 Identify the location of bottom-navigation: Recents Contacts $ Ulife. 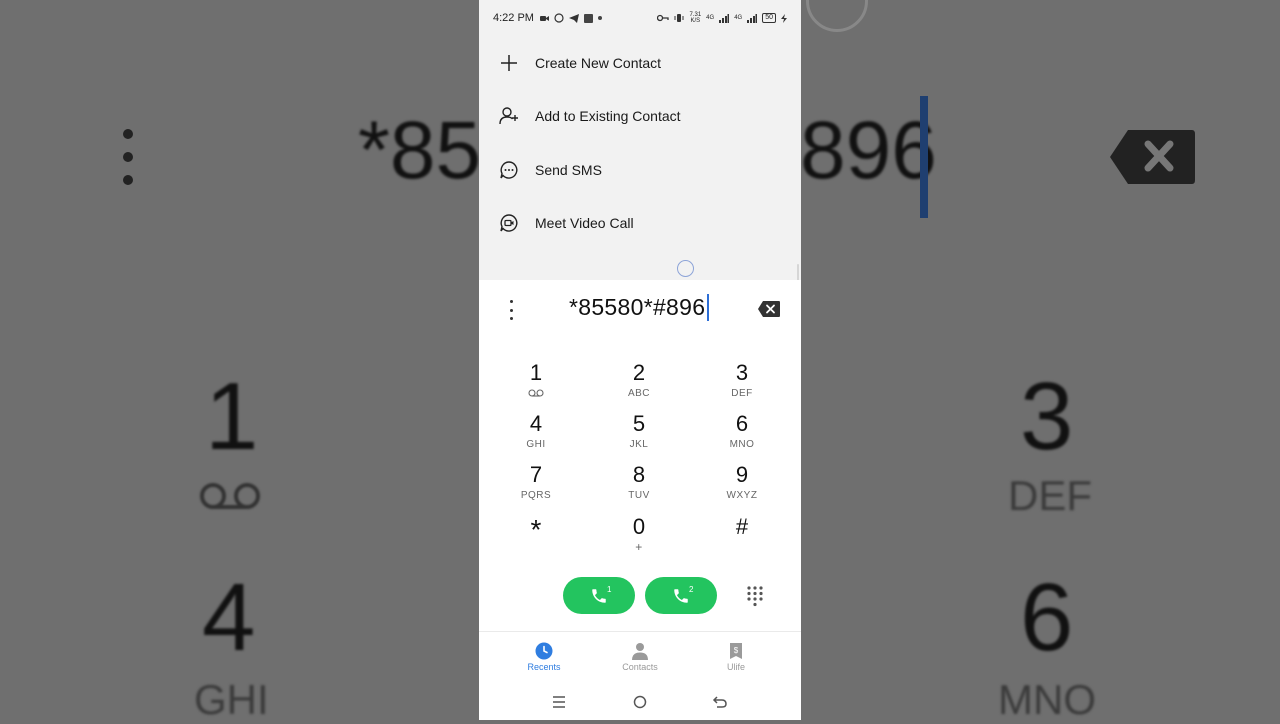
(640, 657).